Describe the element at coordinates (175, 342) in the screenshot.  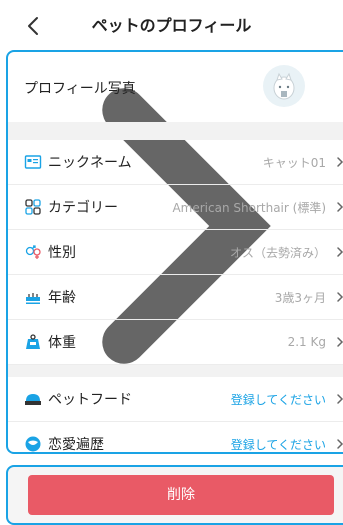
I see `weight-row: 体重 2.1 Kg` at that location.